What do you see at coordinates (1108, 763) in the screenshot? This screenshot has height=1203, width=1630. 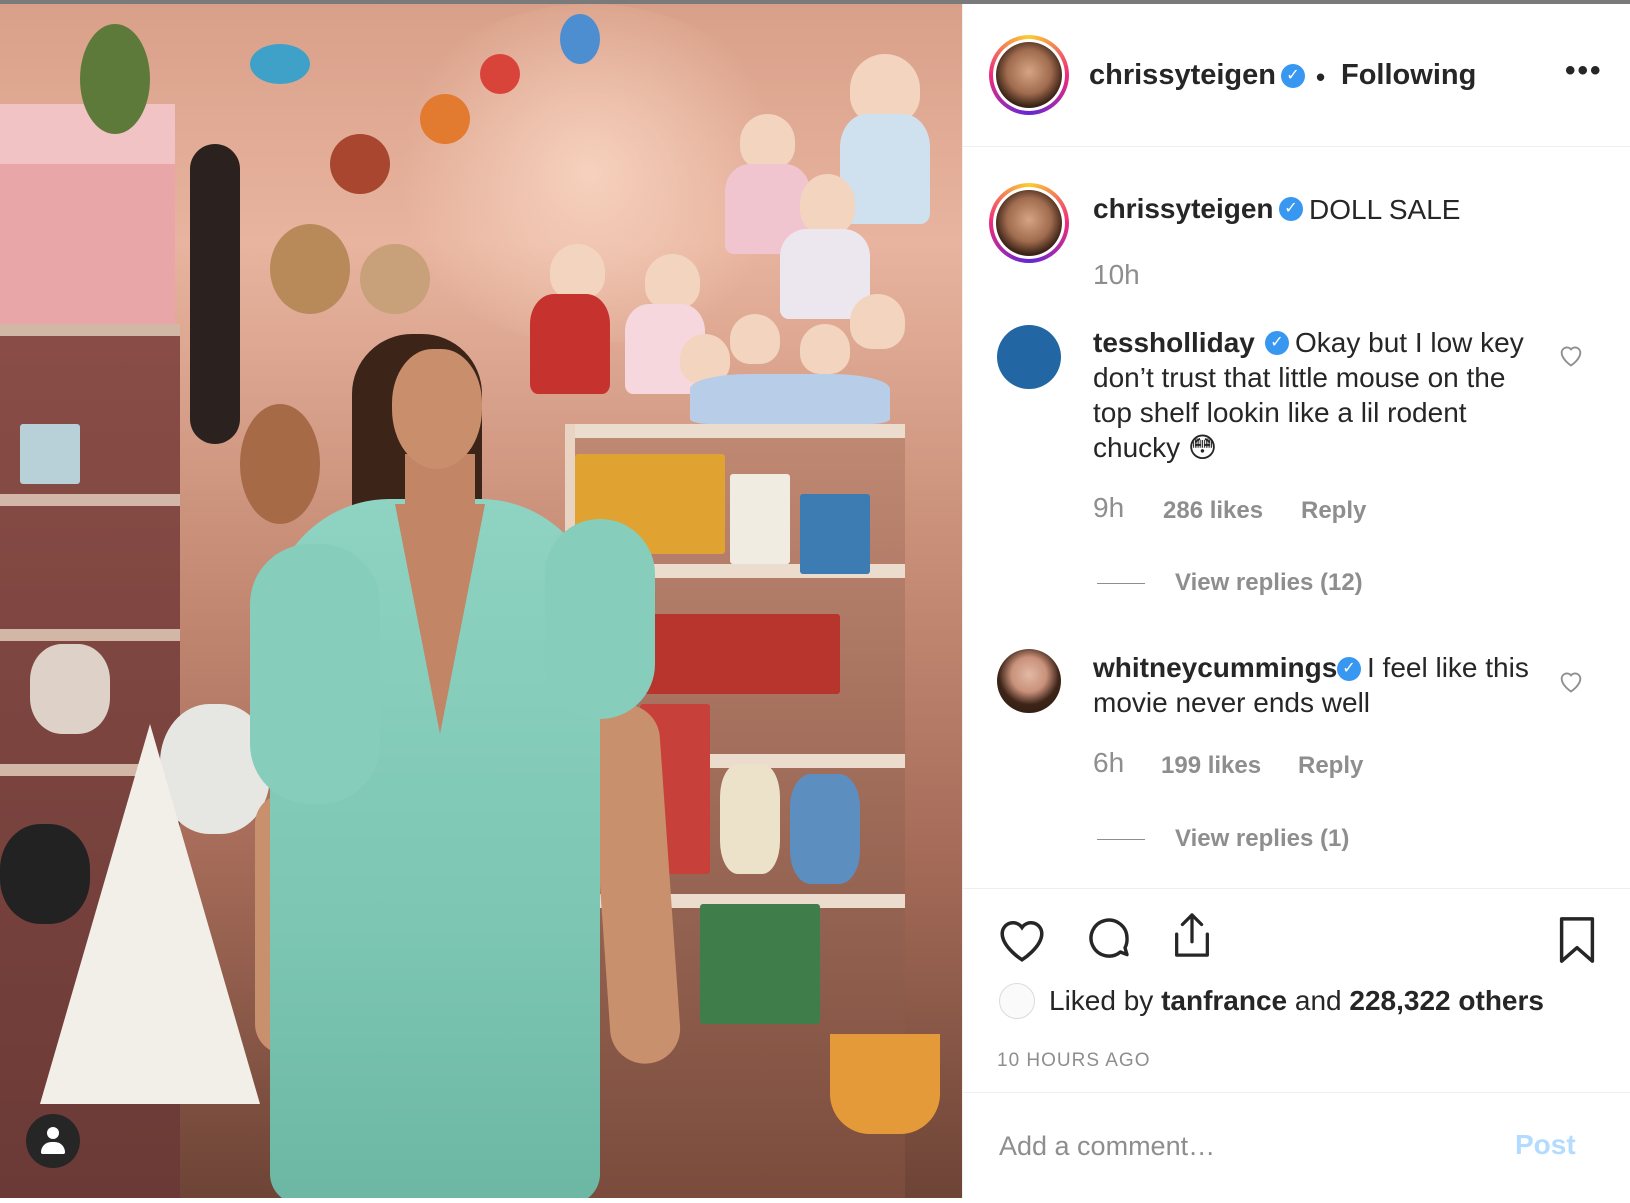 I see `comment-time: 6h` at bounding box center [1108, 763].